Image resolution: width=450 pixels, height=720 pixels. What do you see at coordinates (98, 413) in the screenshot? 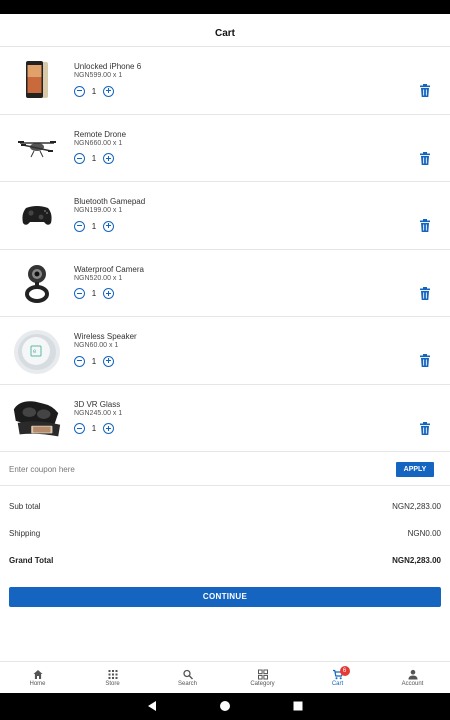
I see `item-price: NGN245.00 x 1` at bounding box center [98, 413].